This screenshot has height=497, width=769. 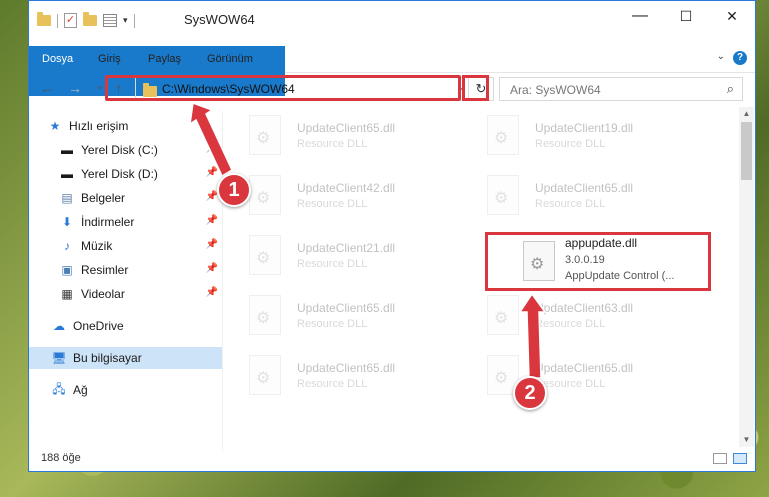 What do you see at coordinates (392, 460) in the screenshot?
I see `status-bar: 188 öğe` at bounding box center [392, 460].